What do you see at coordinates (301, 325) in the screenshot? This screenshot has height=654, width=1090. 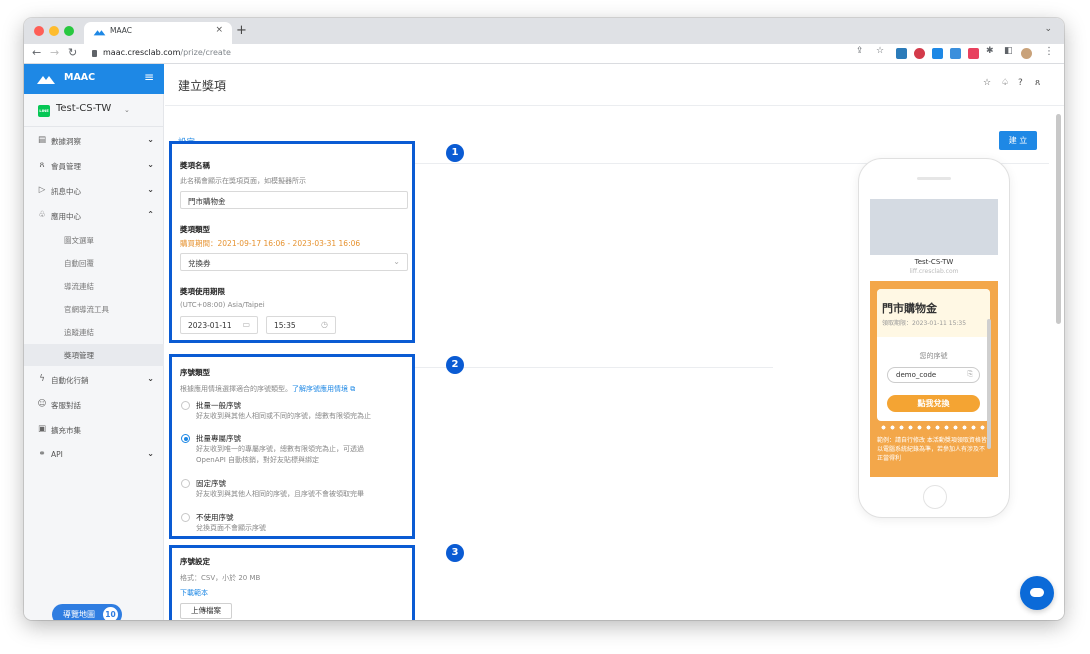 I see `time-picker: 15:35 ◷` at bounding box center [301, 325].